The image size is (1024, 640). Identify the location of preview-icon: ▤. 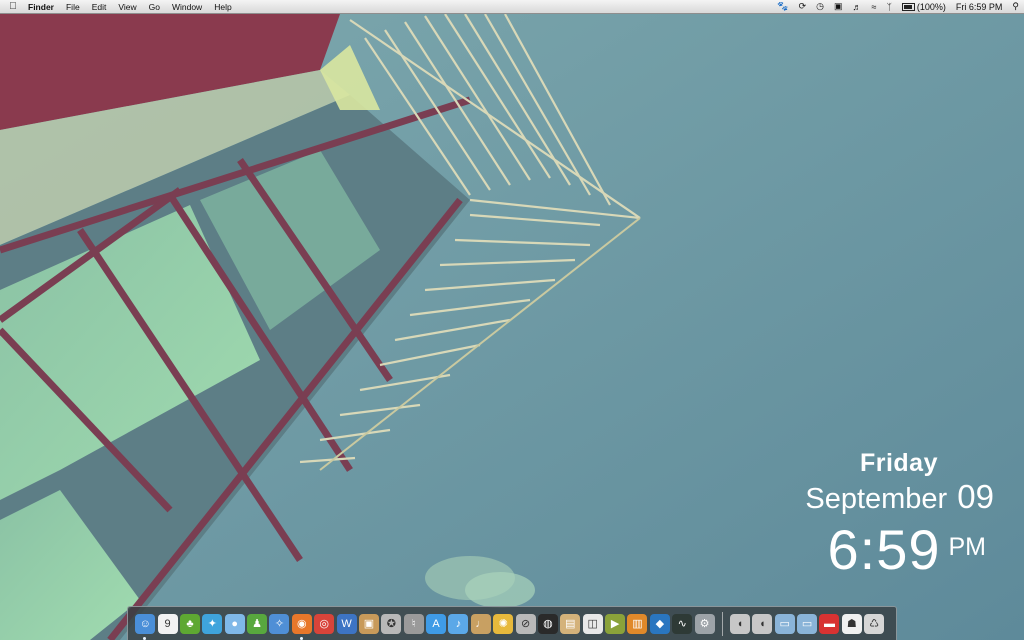
(570, 623).